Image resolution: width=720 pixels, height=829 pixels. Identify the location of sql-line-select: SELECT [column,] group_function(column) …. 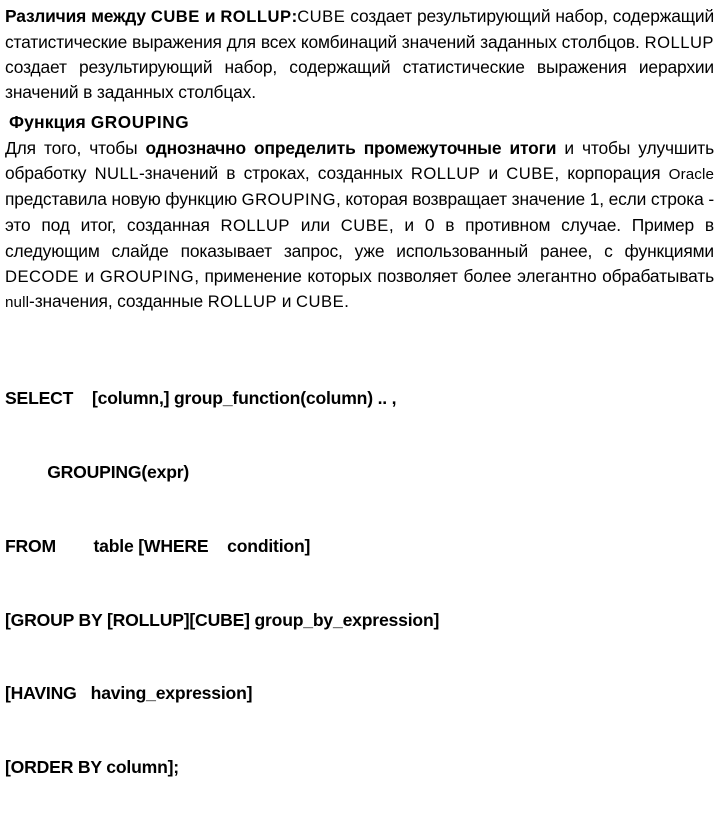
(201, 398).